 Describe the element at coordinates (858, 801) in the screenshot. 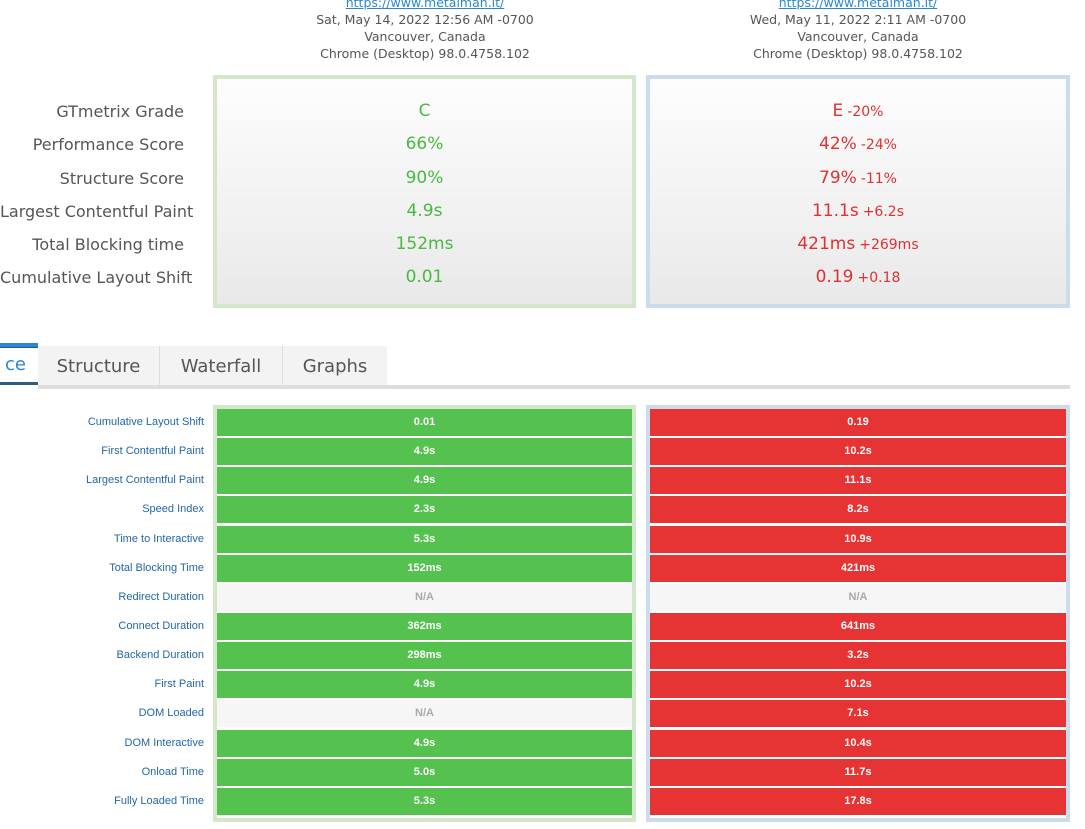

I see `metric-value-cell: 17.8s` at that location.